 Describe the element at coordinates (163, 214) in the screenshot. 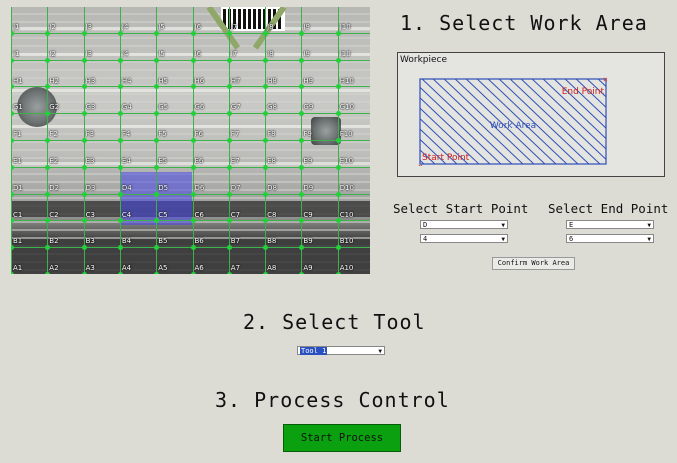

I see `grid-cell-label: C5` at that location.